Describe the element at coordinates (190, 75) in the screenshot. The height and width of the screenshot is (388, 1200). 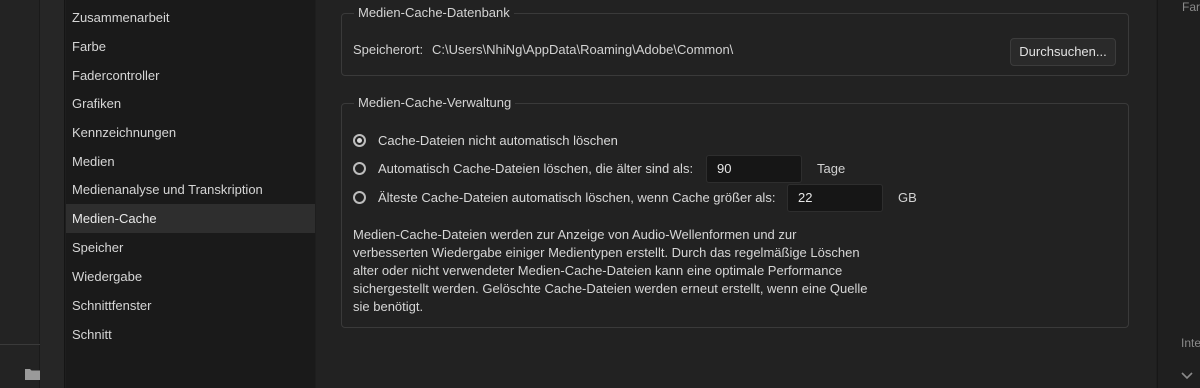
I see `sidebar-item-fadercontroller: Fadercontroller` at that location.